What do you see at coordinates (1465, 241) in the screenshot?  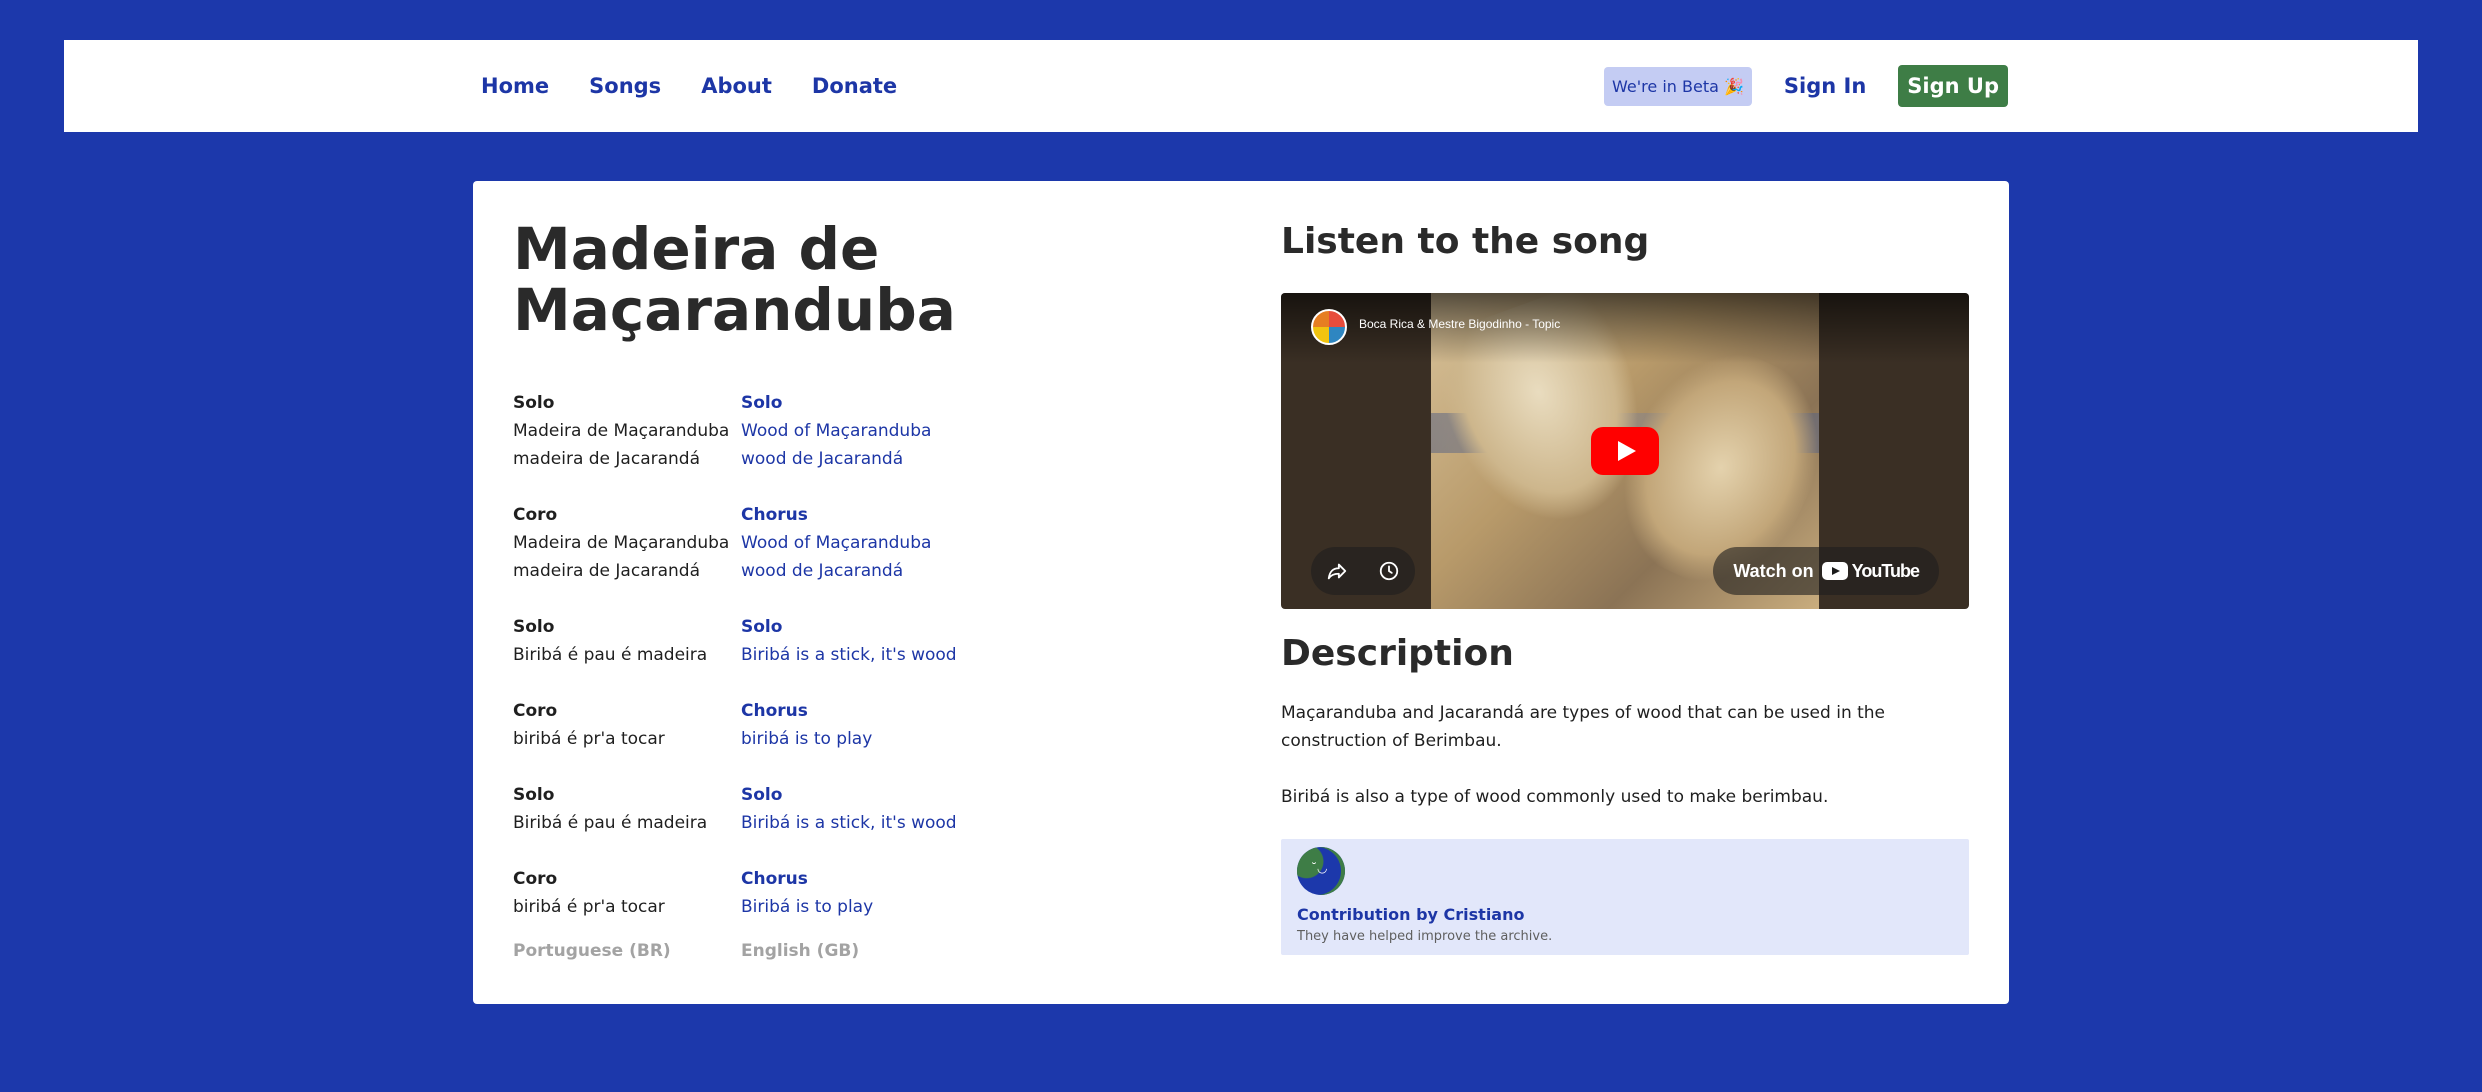 I see `listen-heading: Listen to the song` at bounding box center [1465, 241].